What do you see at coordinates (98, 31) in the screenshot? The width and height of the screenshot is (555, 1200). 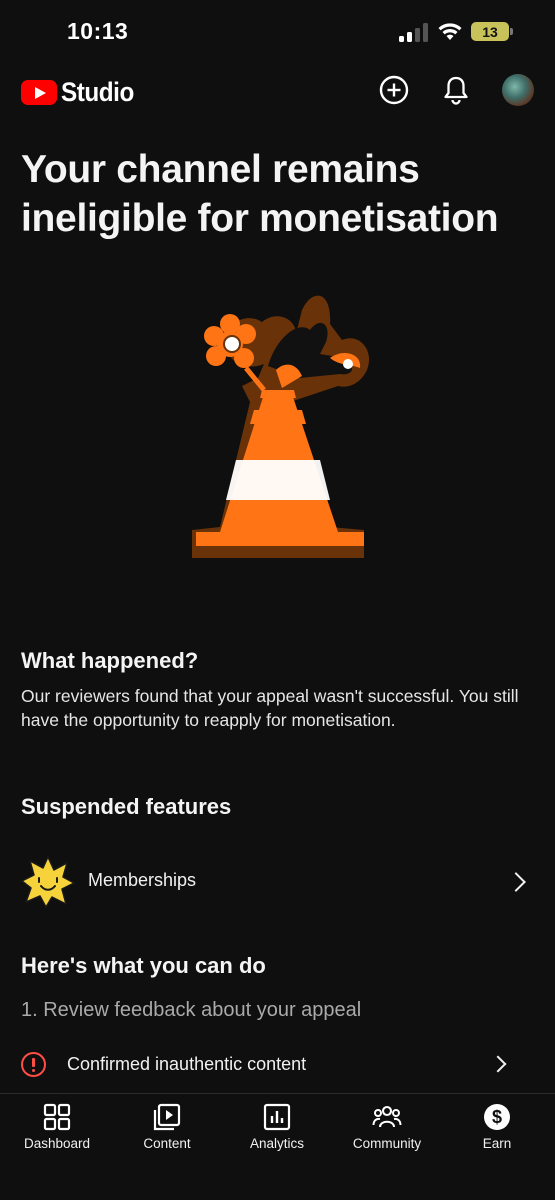 I see `status-time: 10:13` at bounding box center [98, 31].